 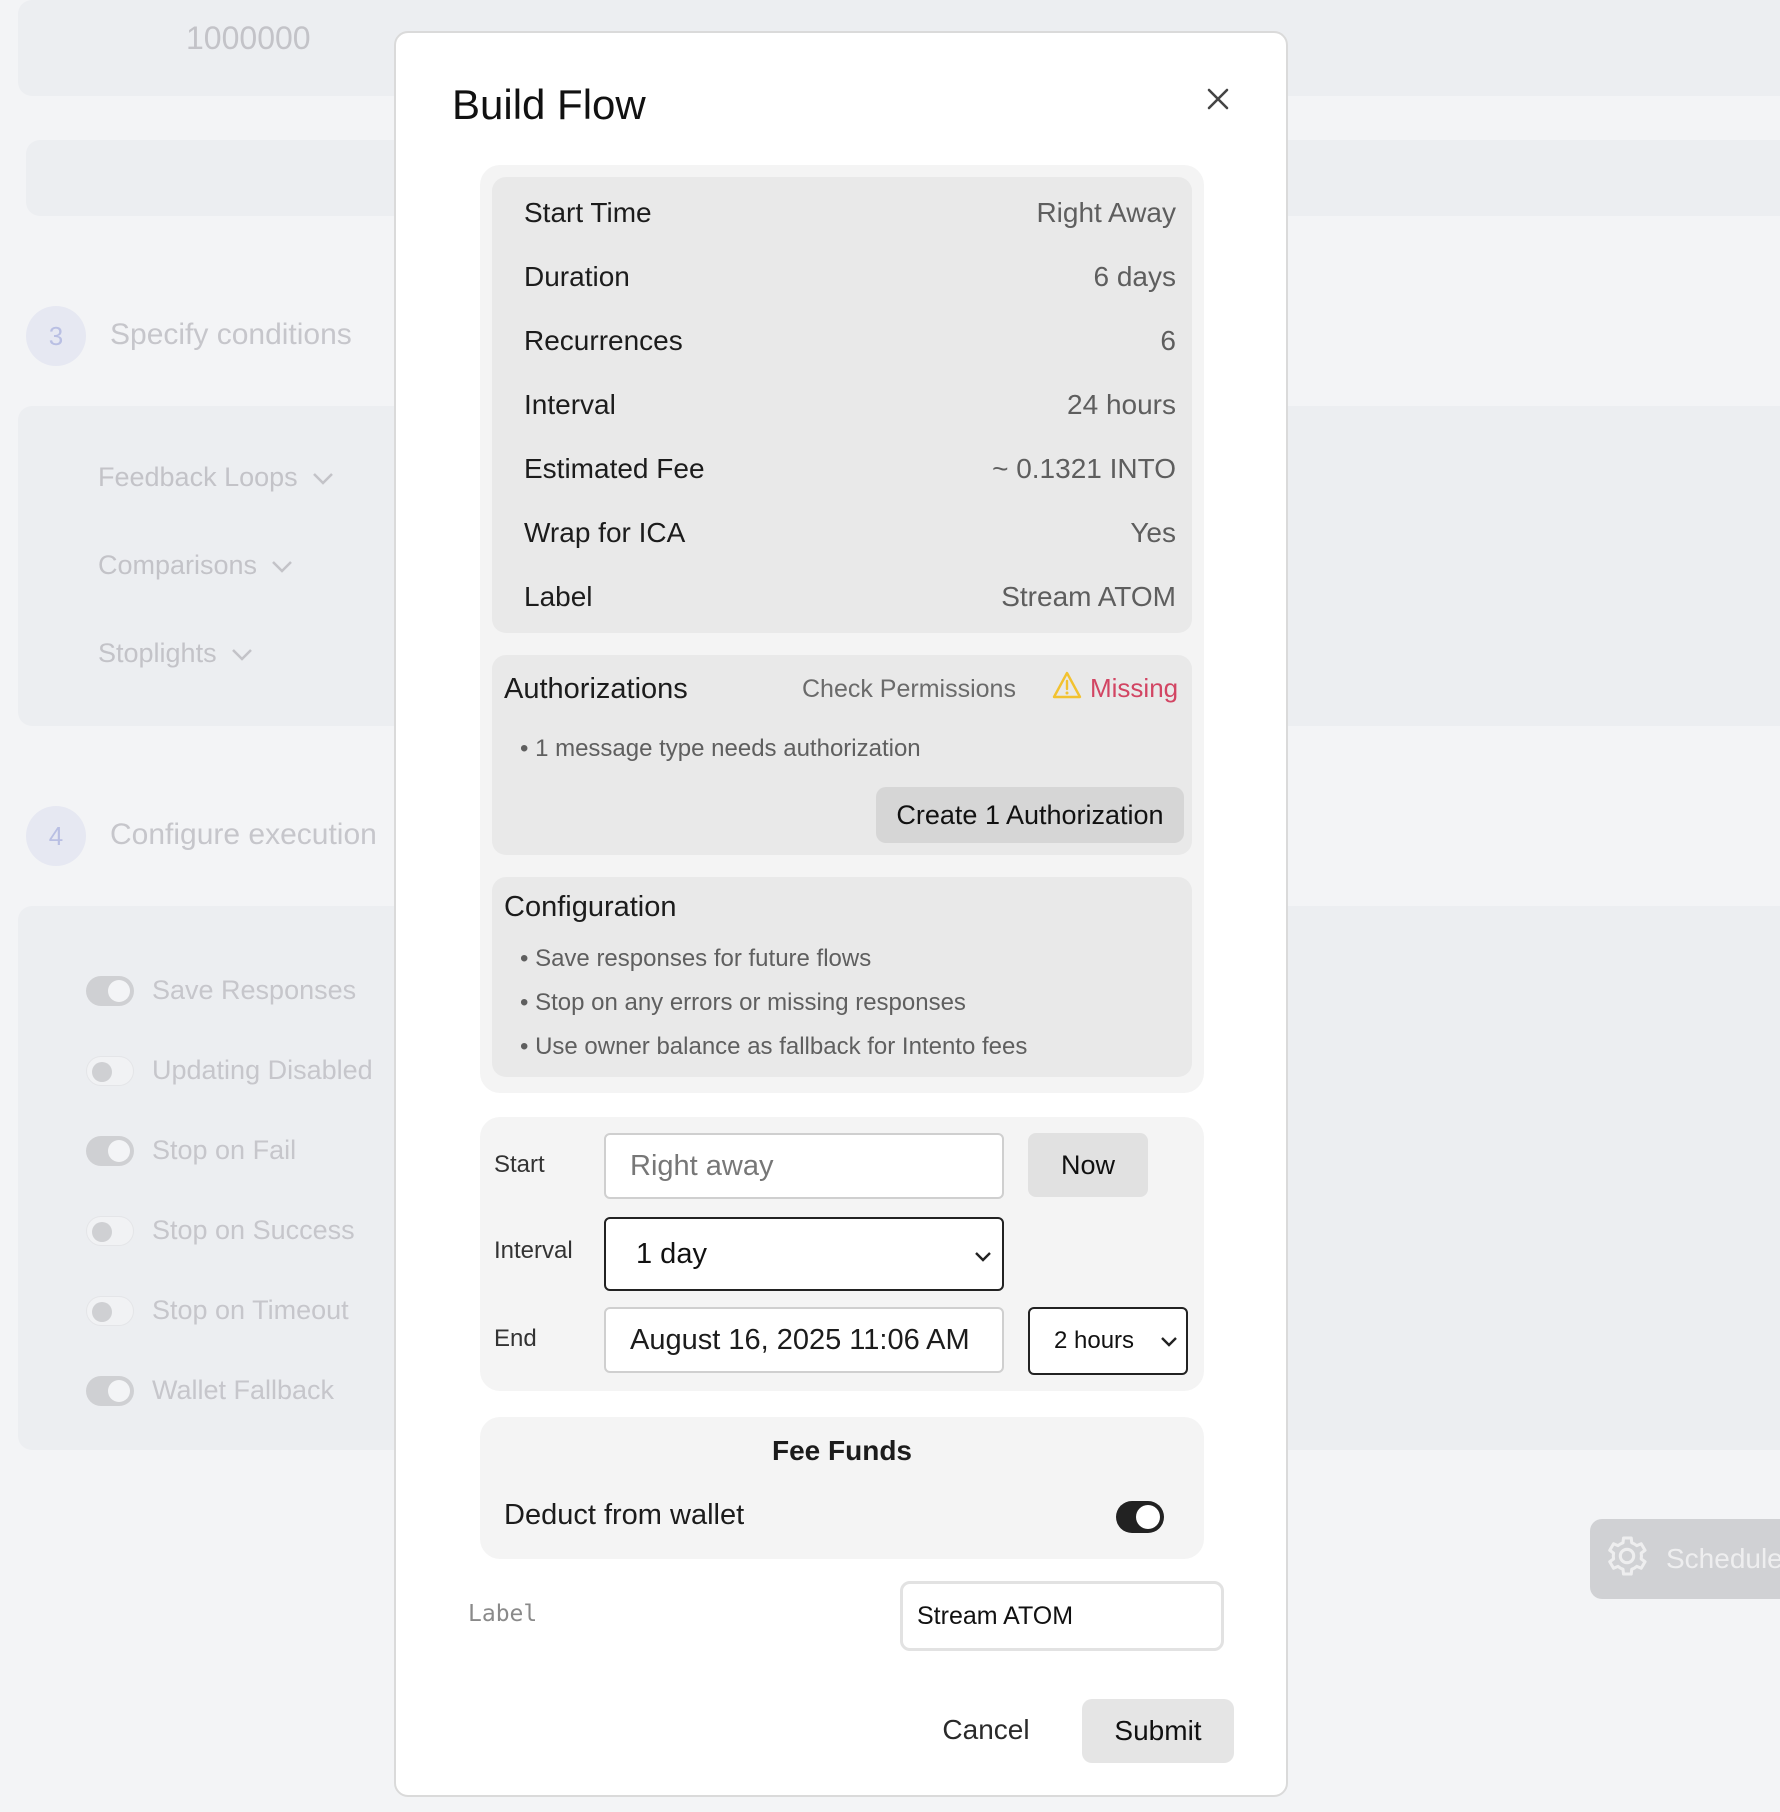 What do you see at coordinates (1140, 1517) in the screenshot?
I see `deduct-from-wallet-toggle` at bounding box center [1140, 1517].